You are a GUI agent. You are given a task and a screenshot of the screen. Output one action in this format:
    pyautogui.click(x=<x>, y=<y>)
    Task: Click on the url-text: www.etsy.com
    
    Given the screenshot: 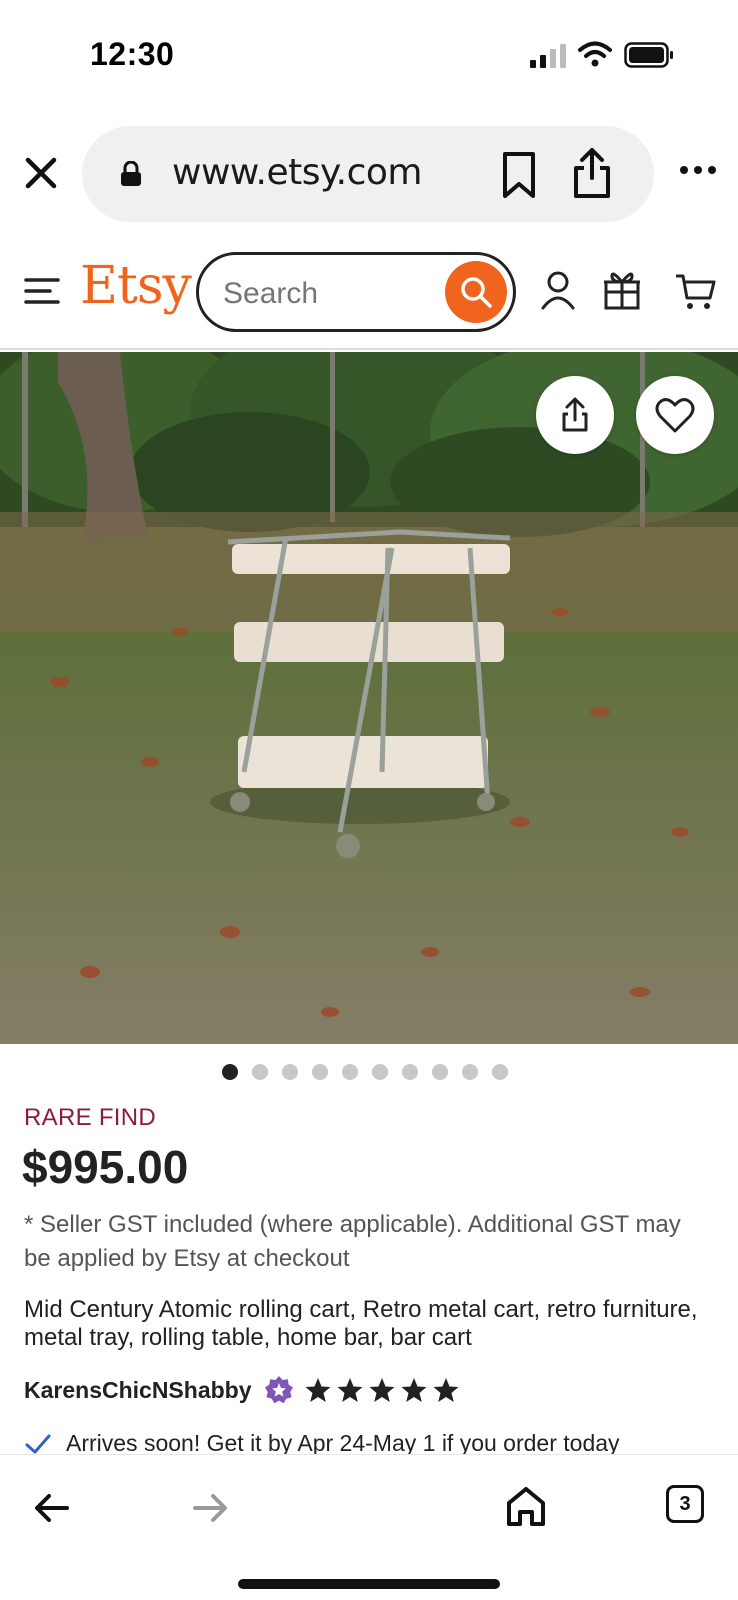 What is the action you would take?
    pyautogui.click(x=297, y=172)
    